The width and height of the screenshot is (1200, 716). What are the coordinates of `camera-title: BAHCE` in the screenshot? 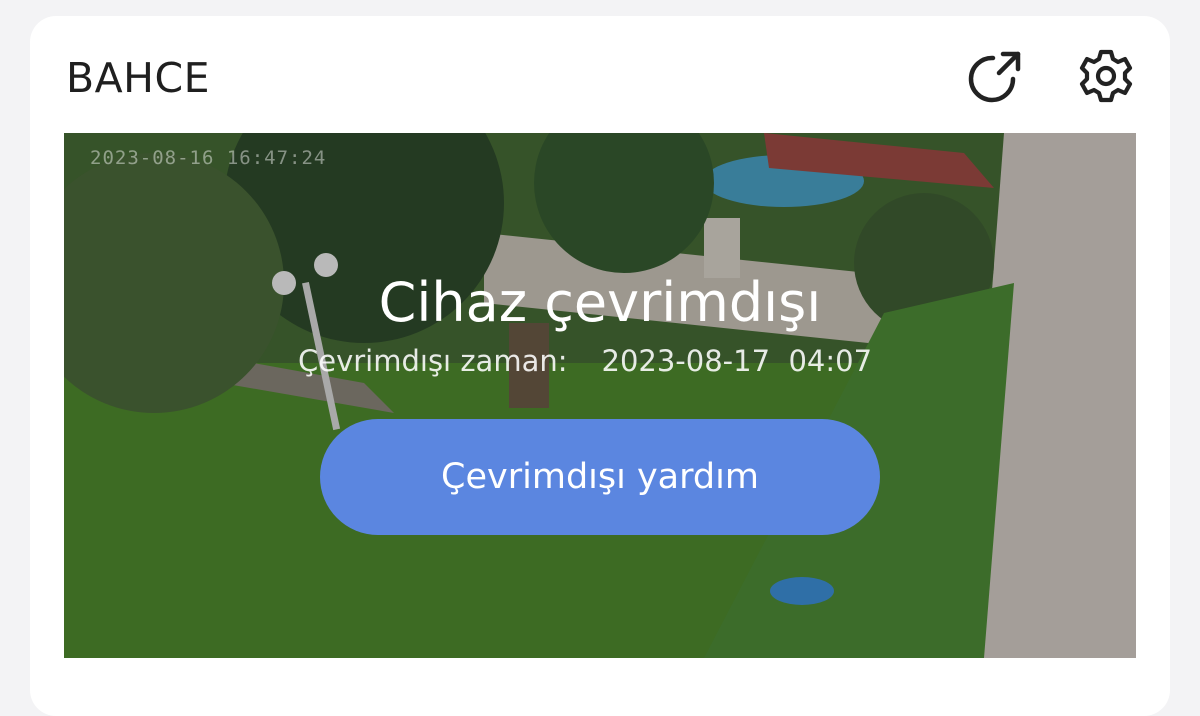 It's located at (138, 78).